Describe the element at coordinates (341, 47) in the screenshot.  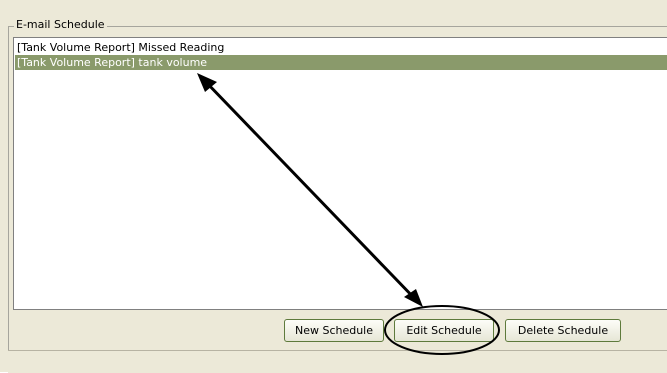
I see `list-item: [Tank Volume Report] Missed Reading` at that location.